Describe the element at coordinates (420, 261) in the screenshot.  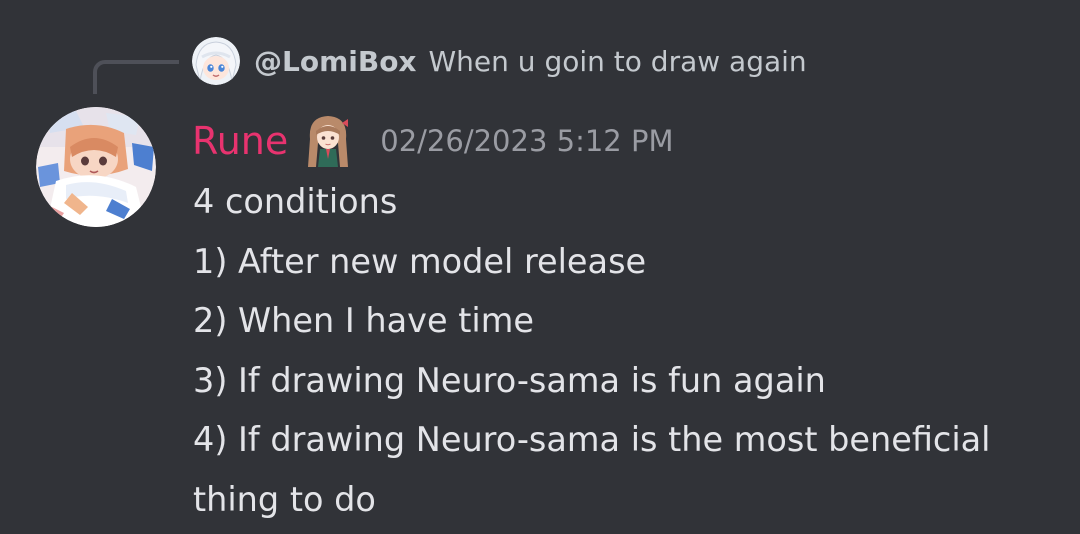
I see `message-line: 1) After new model release` at that location.